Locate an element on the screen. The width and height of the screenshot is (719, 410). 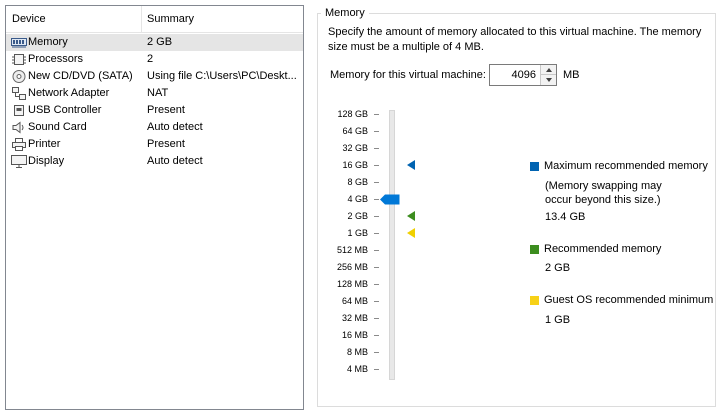
device-name: Printer is located at coordinates (44, 144).